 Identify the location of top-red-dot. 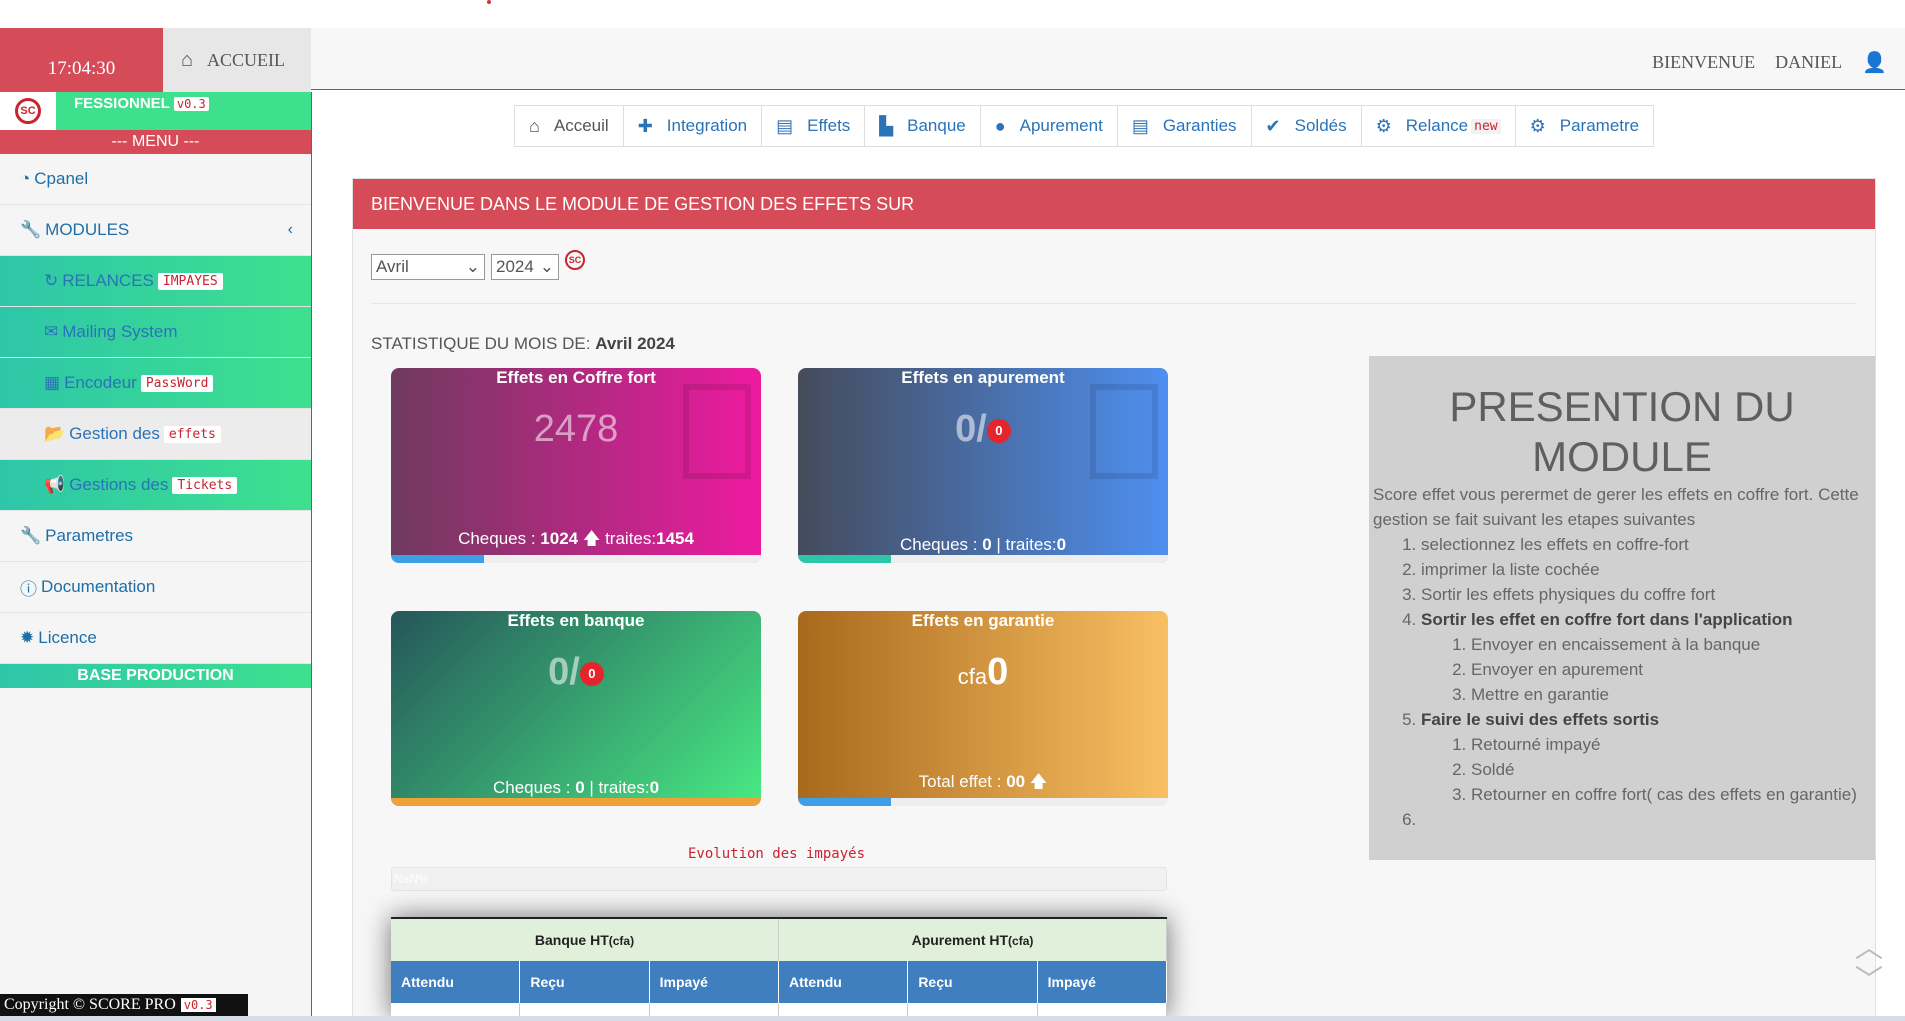
(489, 2).